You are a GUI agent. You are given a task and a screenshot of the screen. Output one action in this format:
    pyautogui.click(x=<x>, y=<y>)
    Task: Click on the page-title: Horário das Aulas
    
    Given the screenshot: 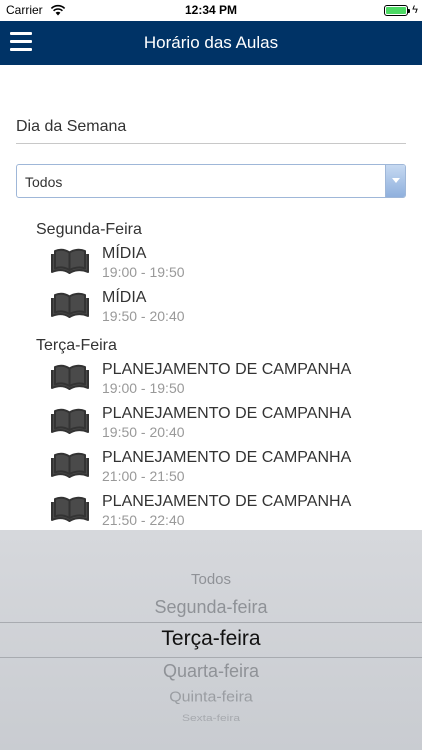 What is the action you would take?
    pyautogui.click(x=211, y=42)
    